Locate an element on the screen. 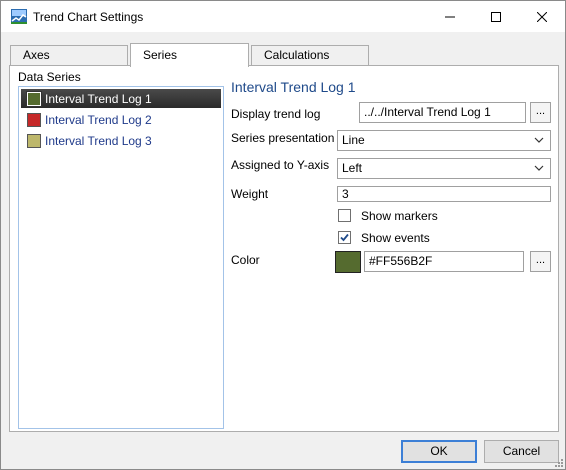 Image resolution: width=566 pixels, height=470 pixels. maximize-icon is located at coordinates (496, 16).